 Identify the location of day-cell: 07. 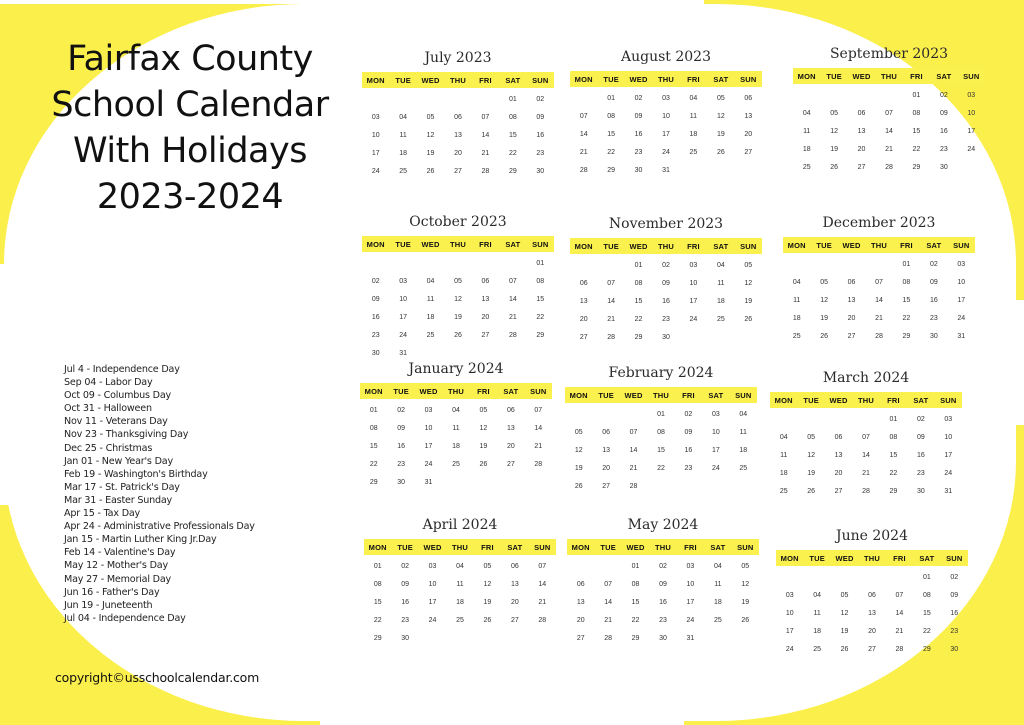
(611, 284).